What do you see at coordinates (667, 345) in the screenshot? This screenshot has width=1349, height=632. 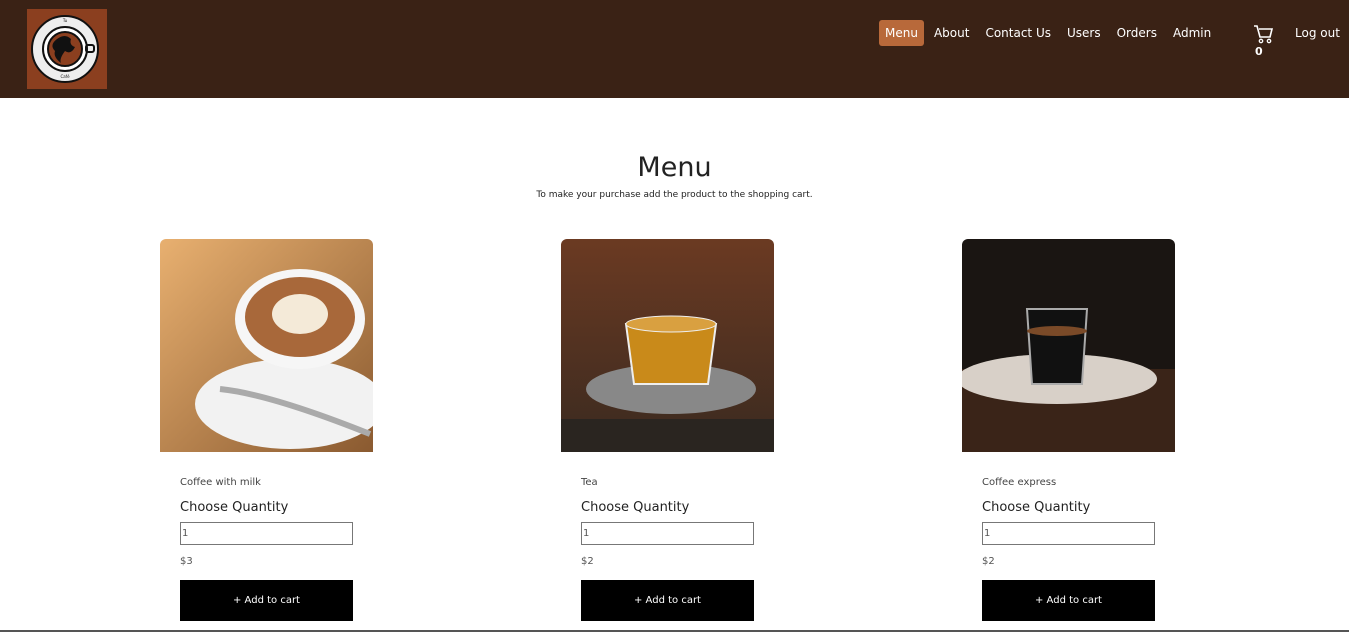 I see `product-image-tea` at bounding box center [667, 345].